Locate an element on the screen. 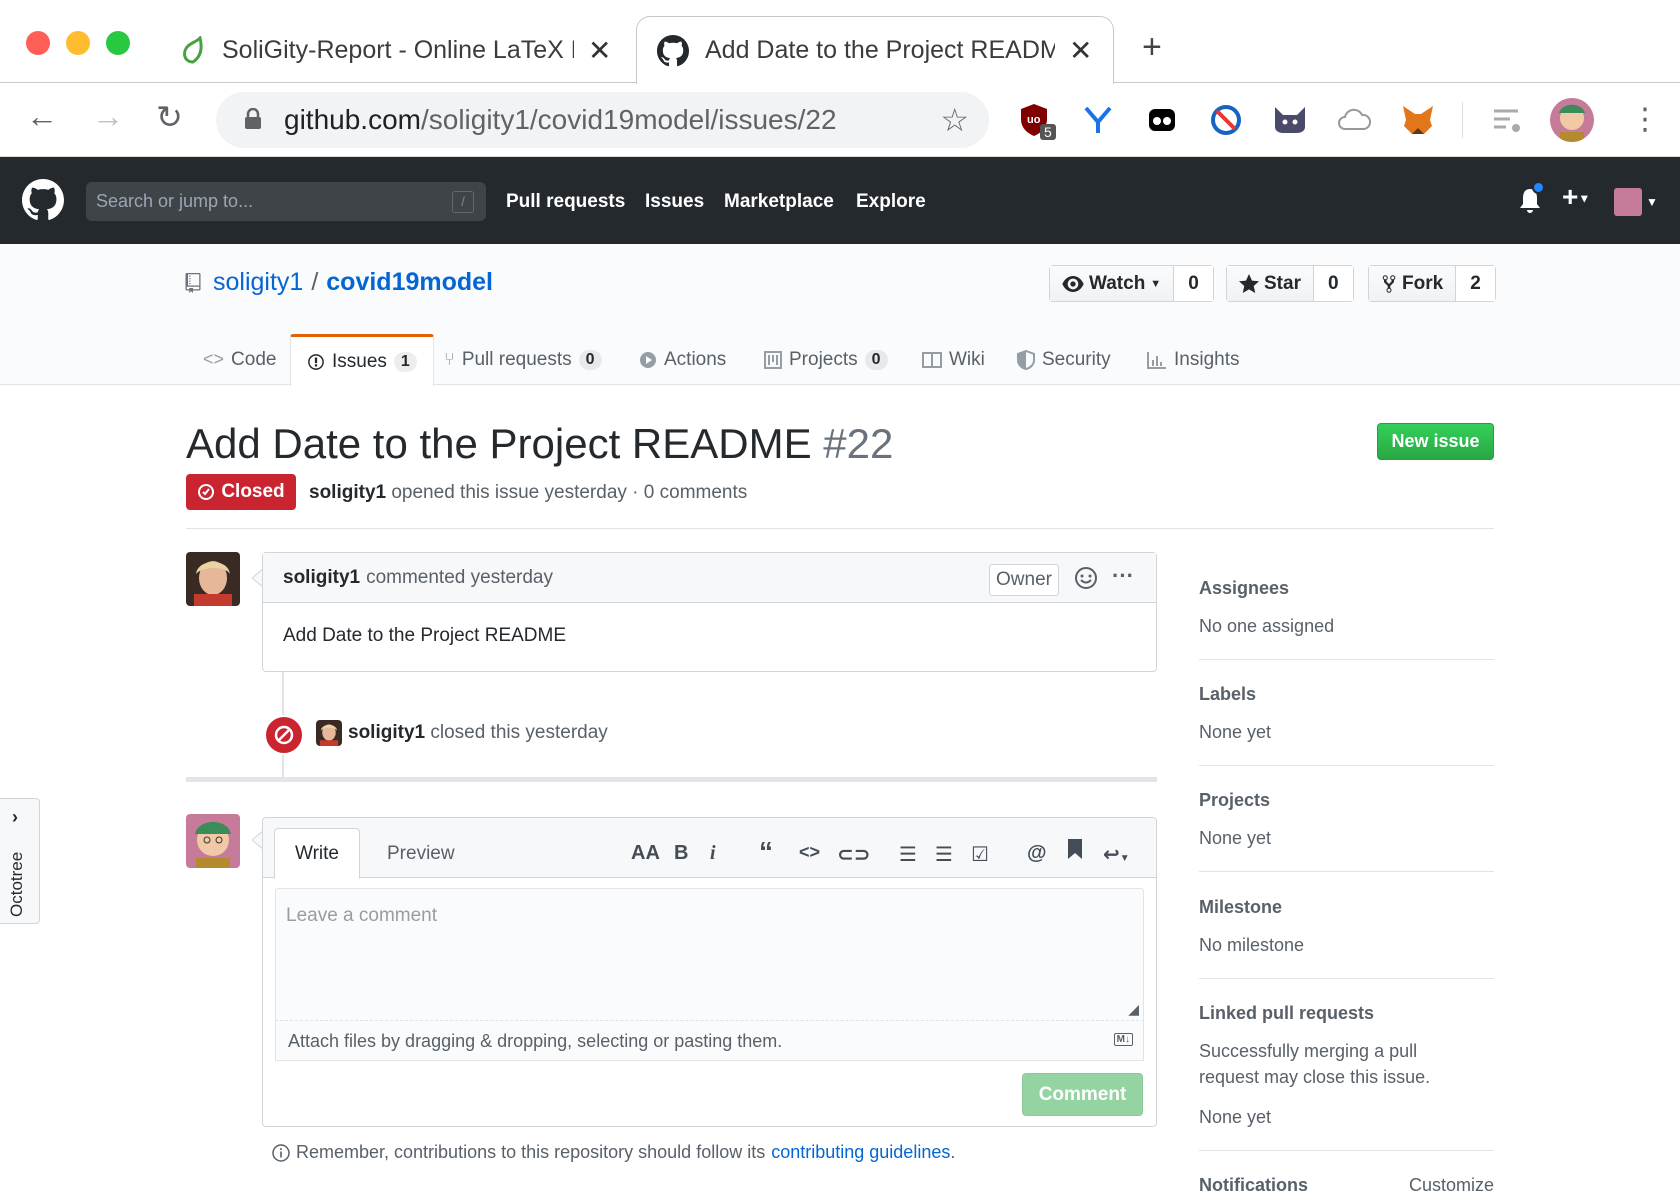 The width and height of the screenshot is (1680, 1204). comment-timestamp: commented yesterday is located at coordinates (459, 578).